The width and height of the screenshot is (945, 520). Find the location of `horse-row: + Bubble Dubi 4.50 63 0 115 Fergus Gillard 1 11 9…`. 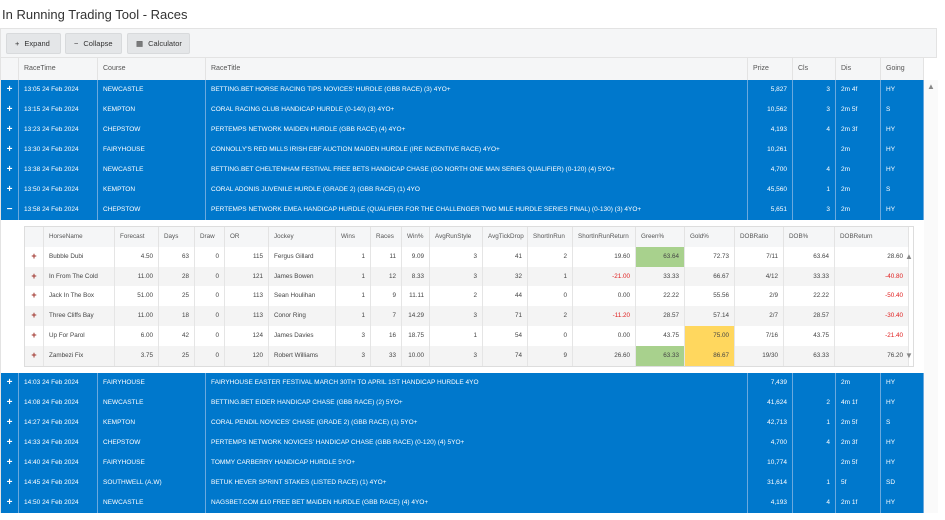

horse-row: + Bubble Dubi 4.50 63 0 115 Fergus Gillard 1 11 9… is located at coordinates (467, 256).